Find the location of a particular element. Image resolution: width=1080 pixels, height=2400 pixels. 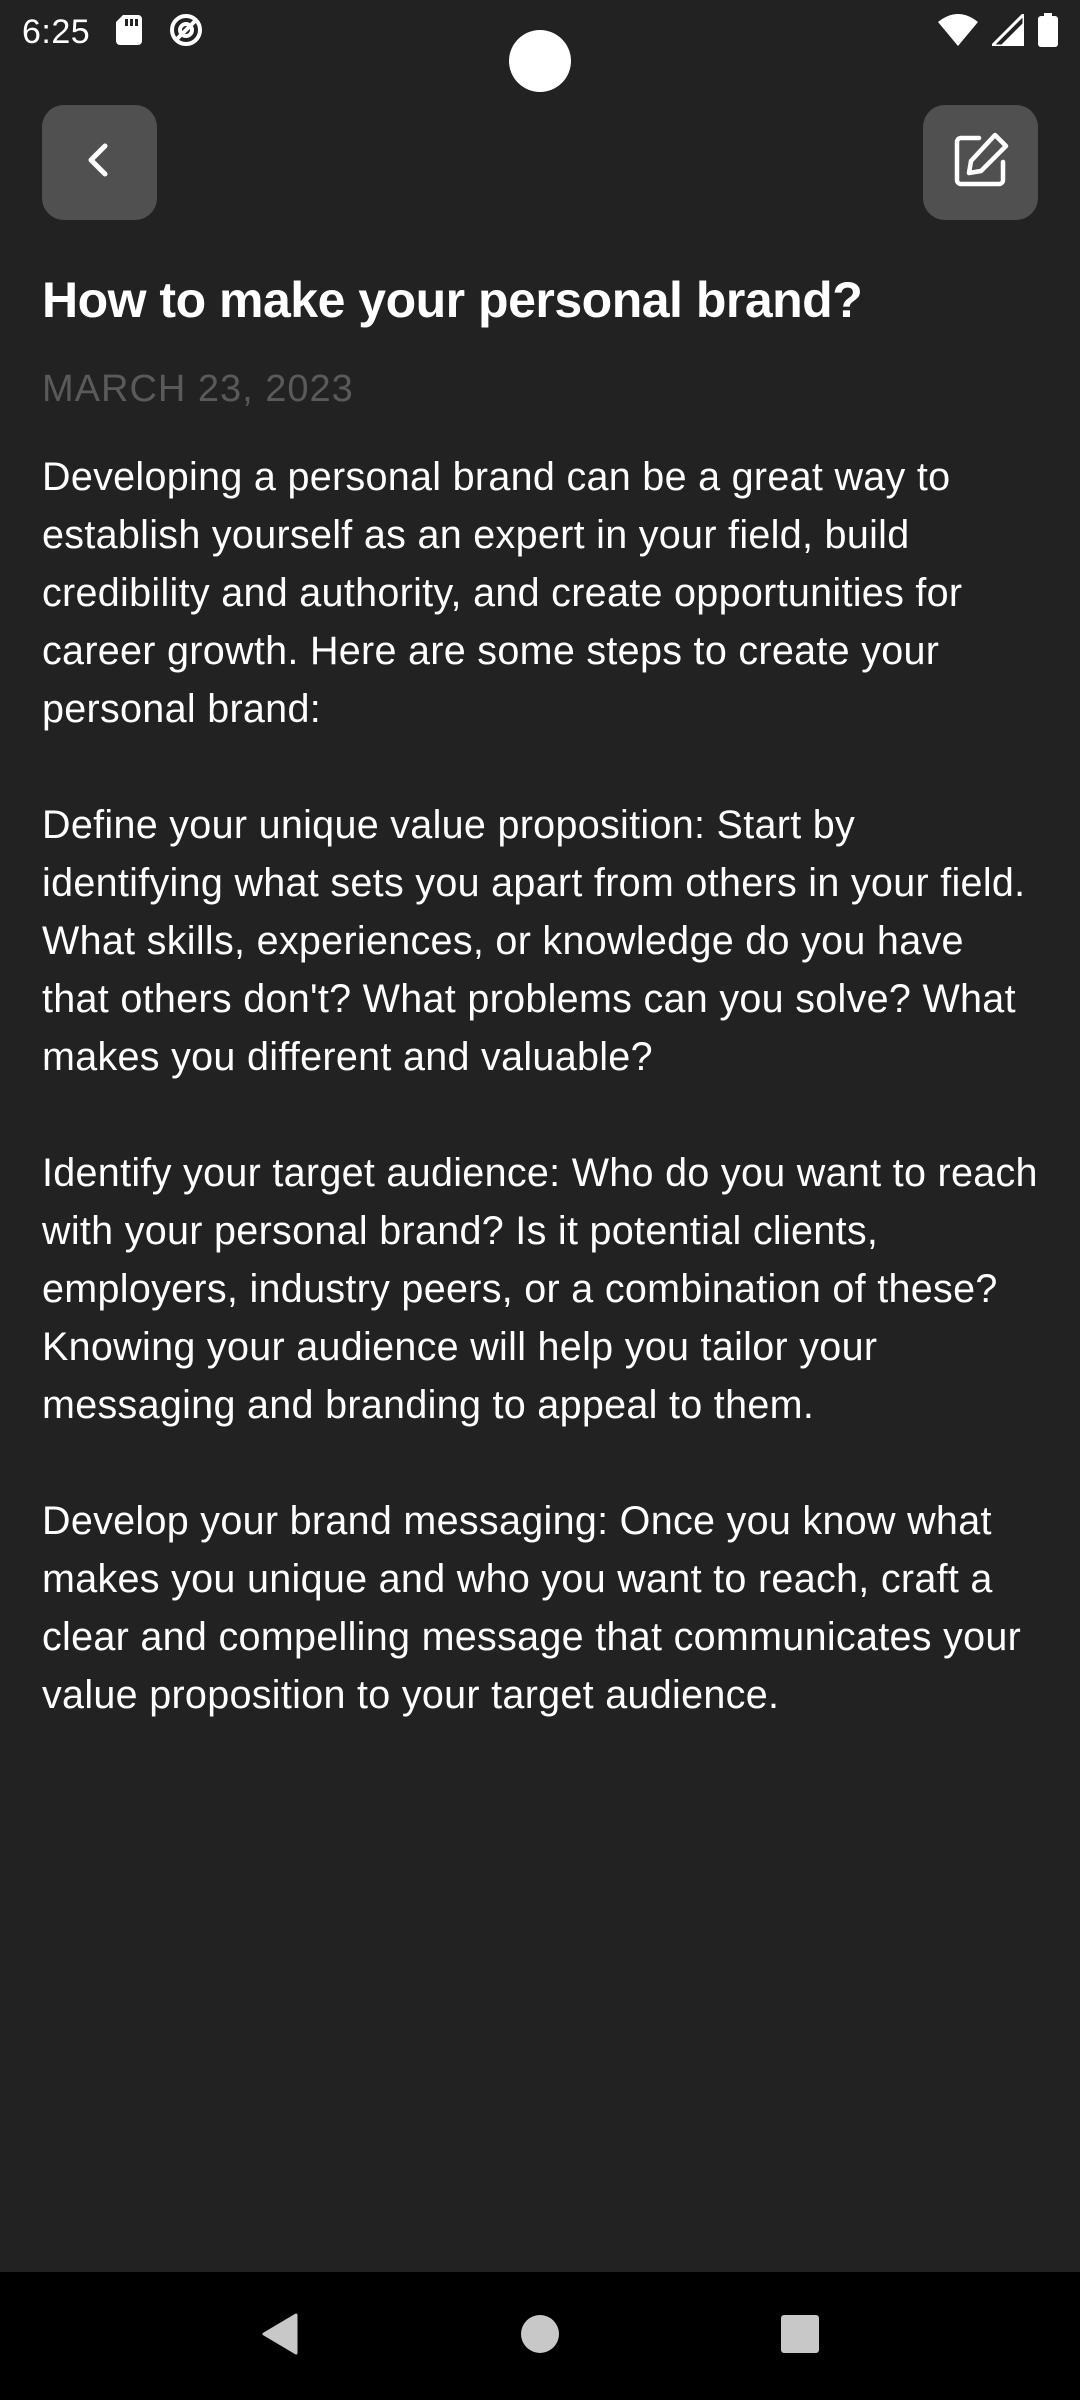

back-triangle-icon is located at coordinates (280, 2336).